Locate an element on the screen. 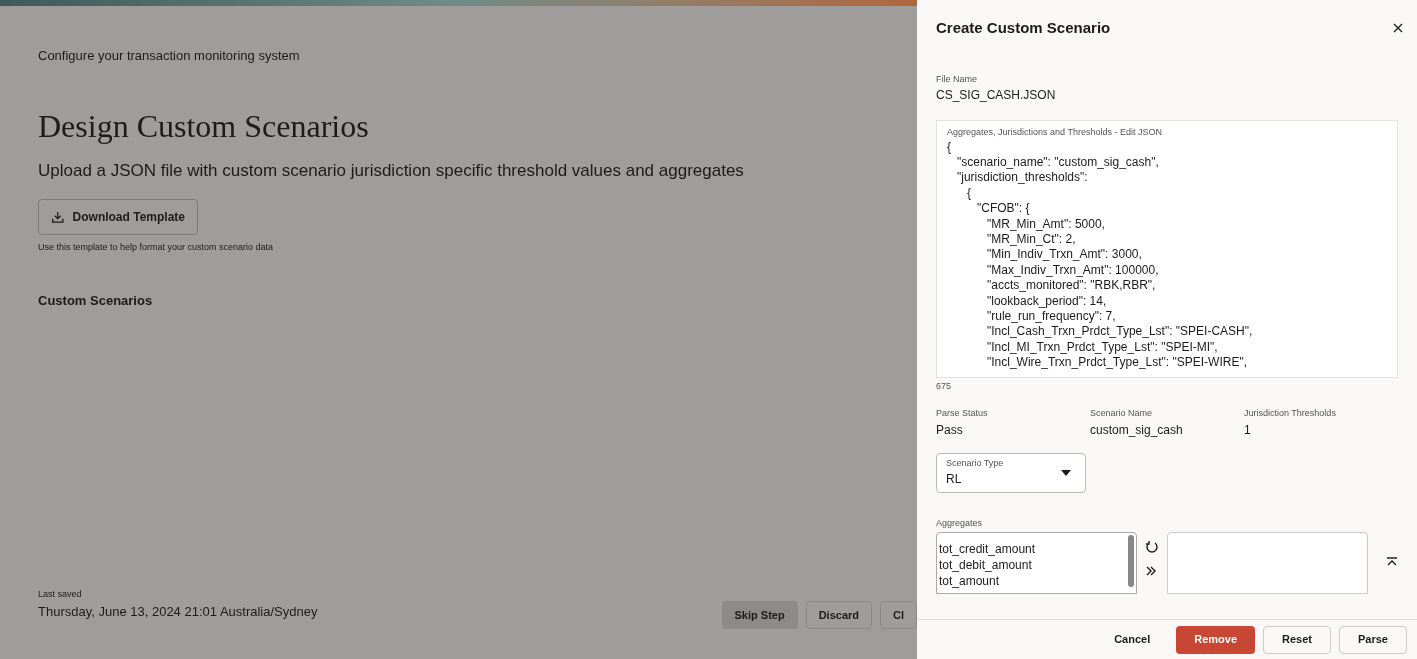 The height and width of the screenshot is (659, 1417). panel-footer-button: Reset is located at coordinates (1297, 639).